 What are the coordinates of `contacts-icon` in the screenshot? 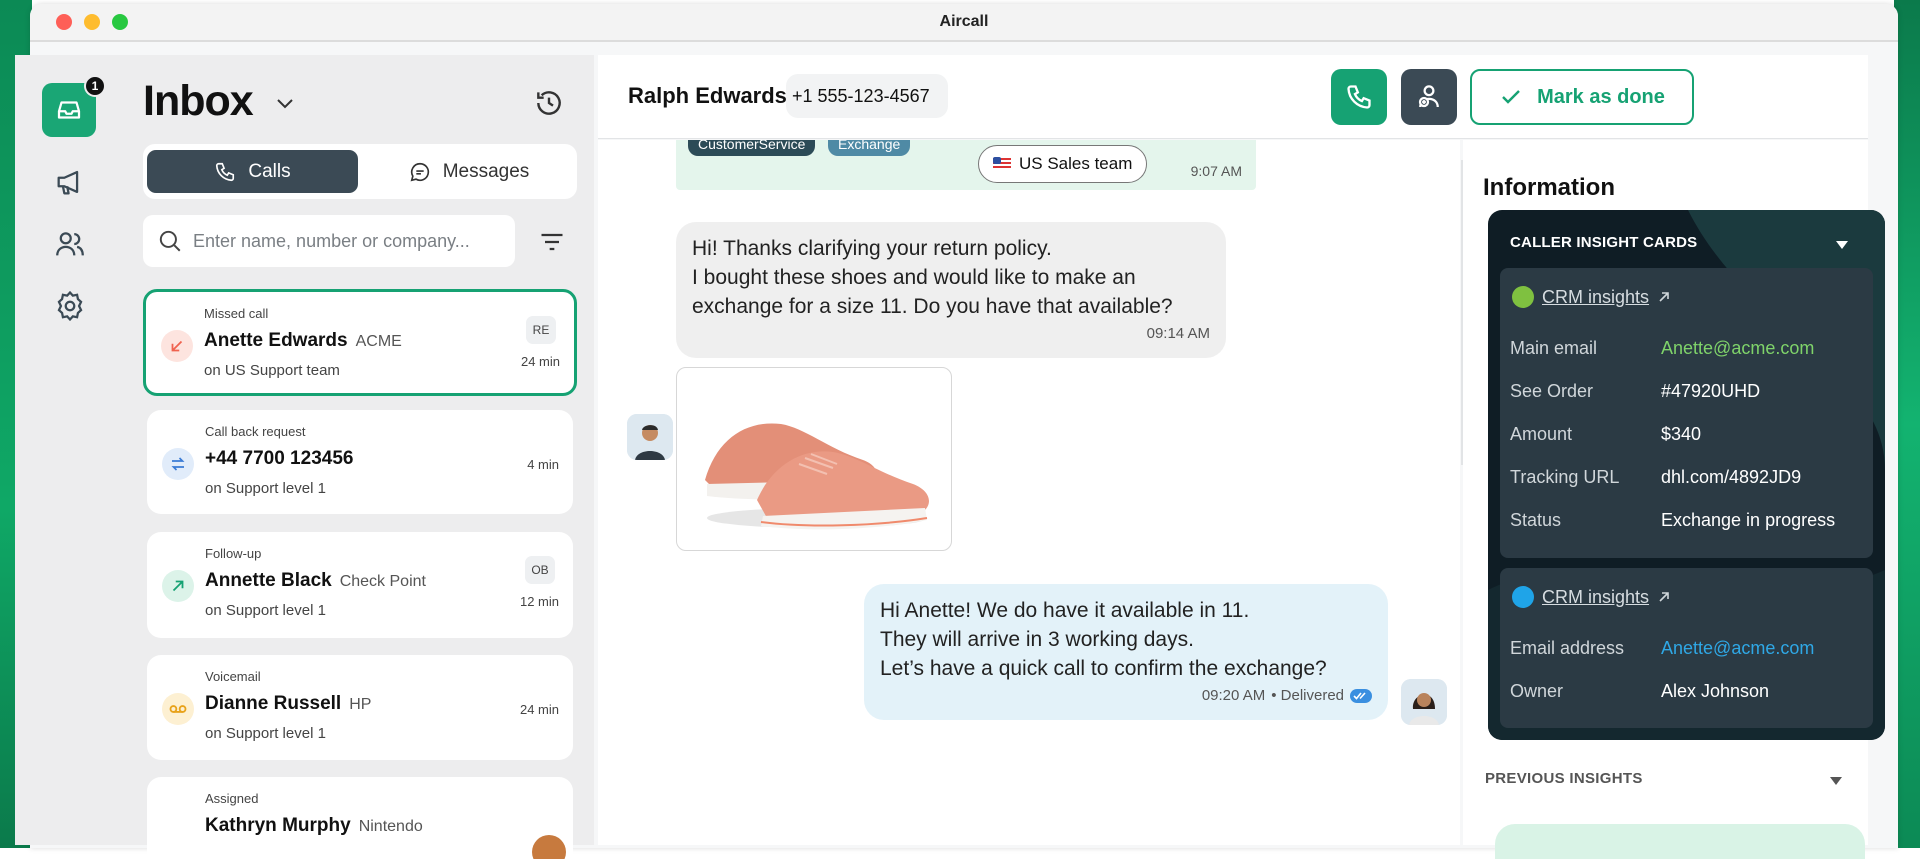 It's located at (70, 244).